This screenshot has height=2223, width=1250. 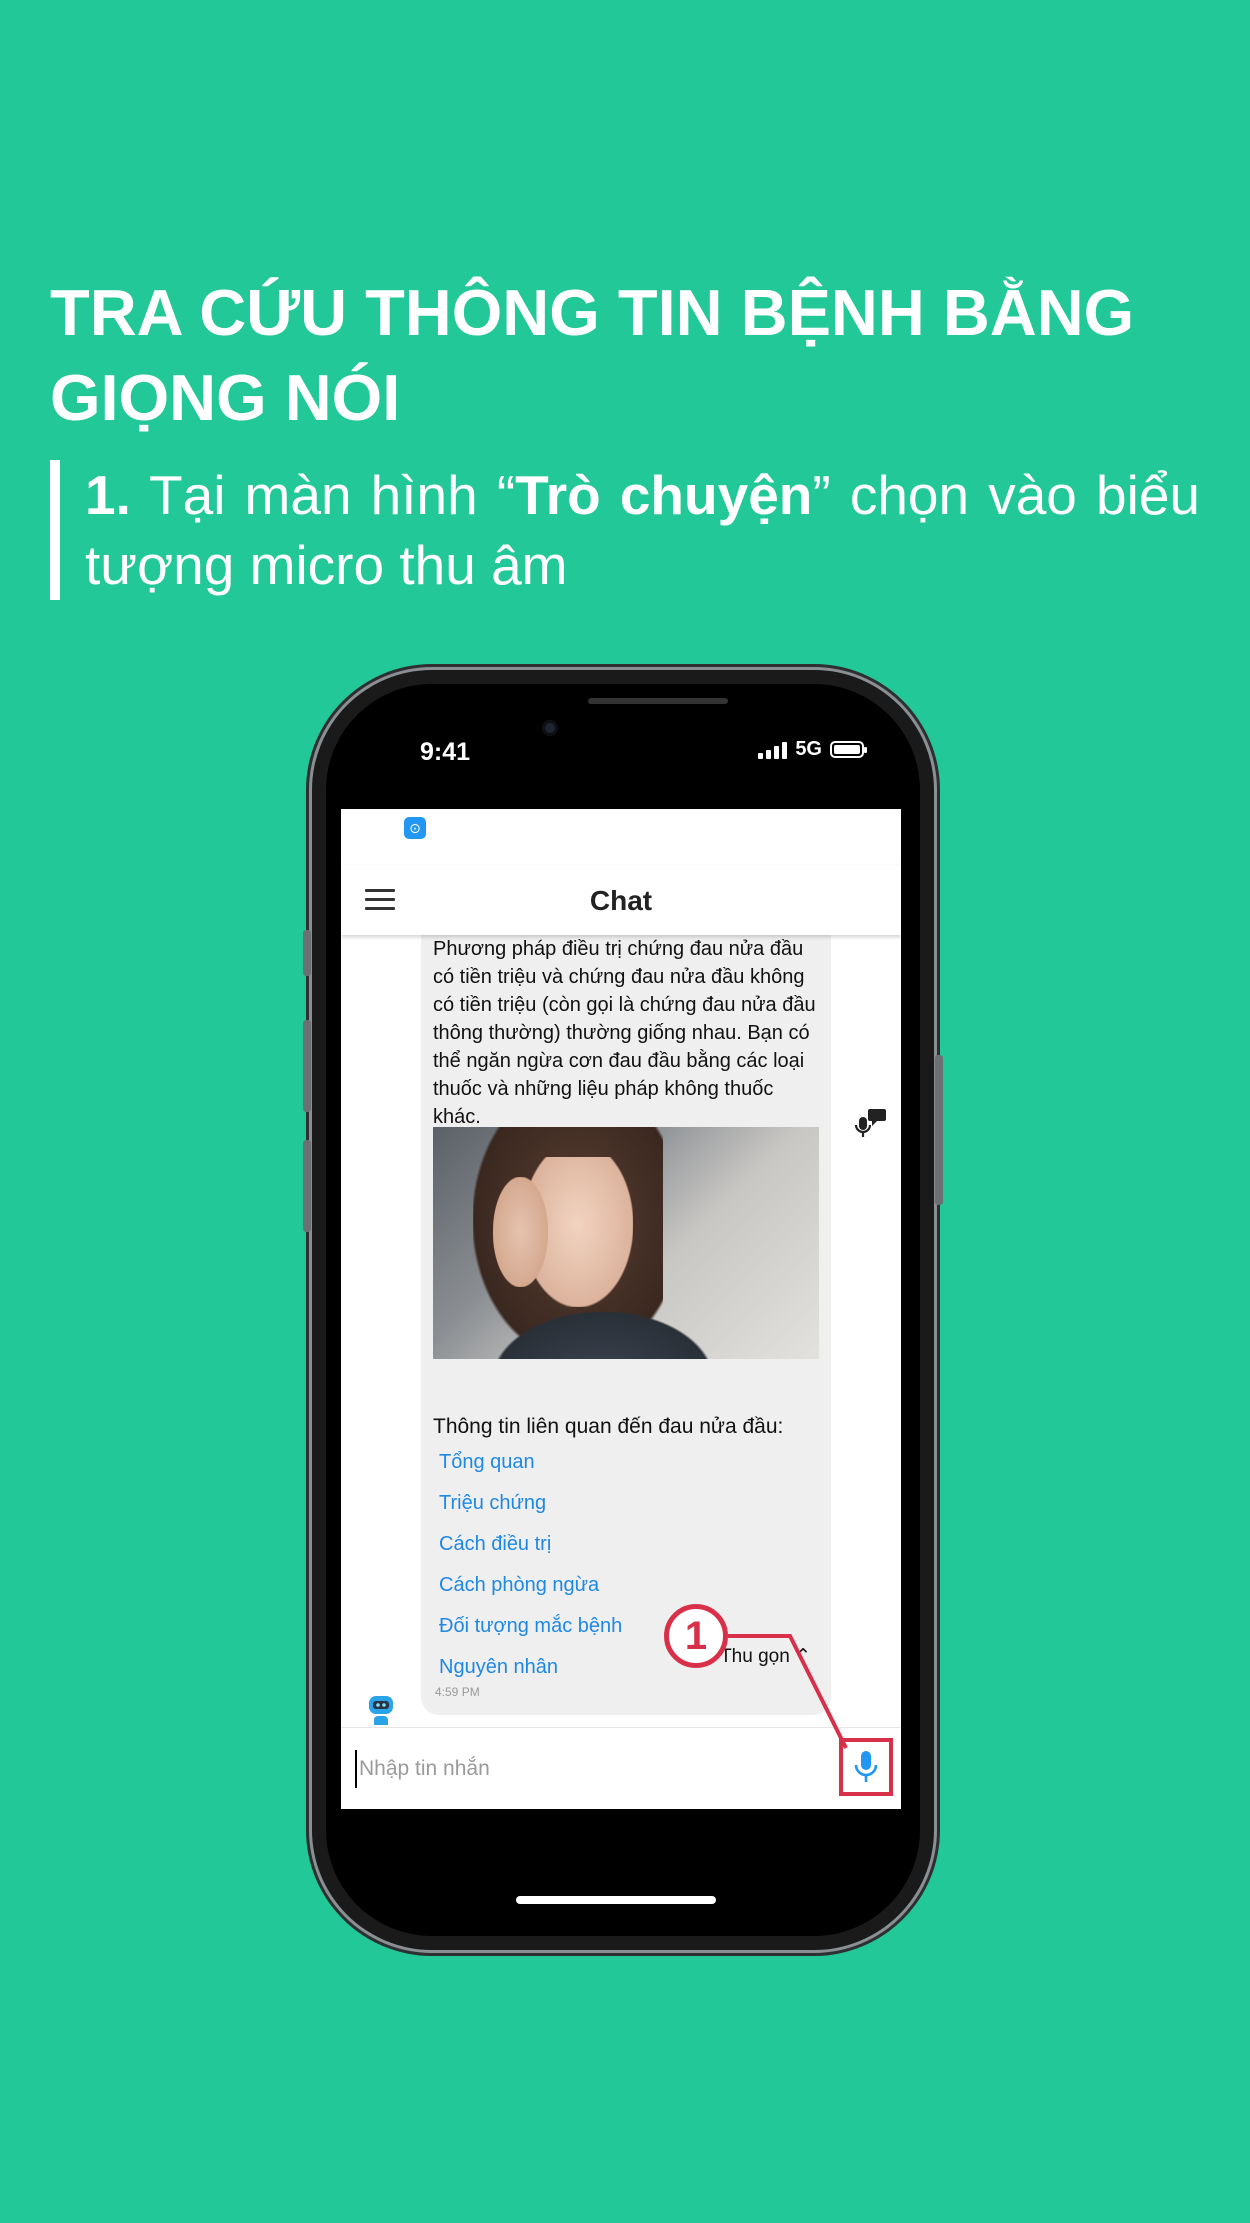 I want to click on message-input-bar: Nhập tin nhắn, so click(x=621, y=1768).